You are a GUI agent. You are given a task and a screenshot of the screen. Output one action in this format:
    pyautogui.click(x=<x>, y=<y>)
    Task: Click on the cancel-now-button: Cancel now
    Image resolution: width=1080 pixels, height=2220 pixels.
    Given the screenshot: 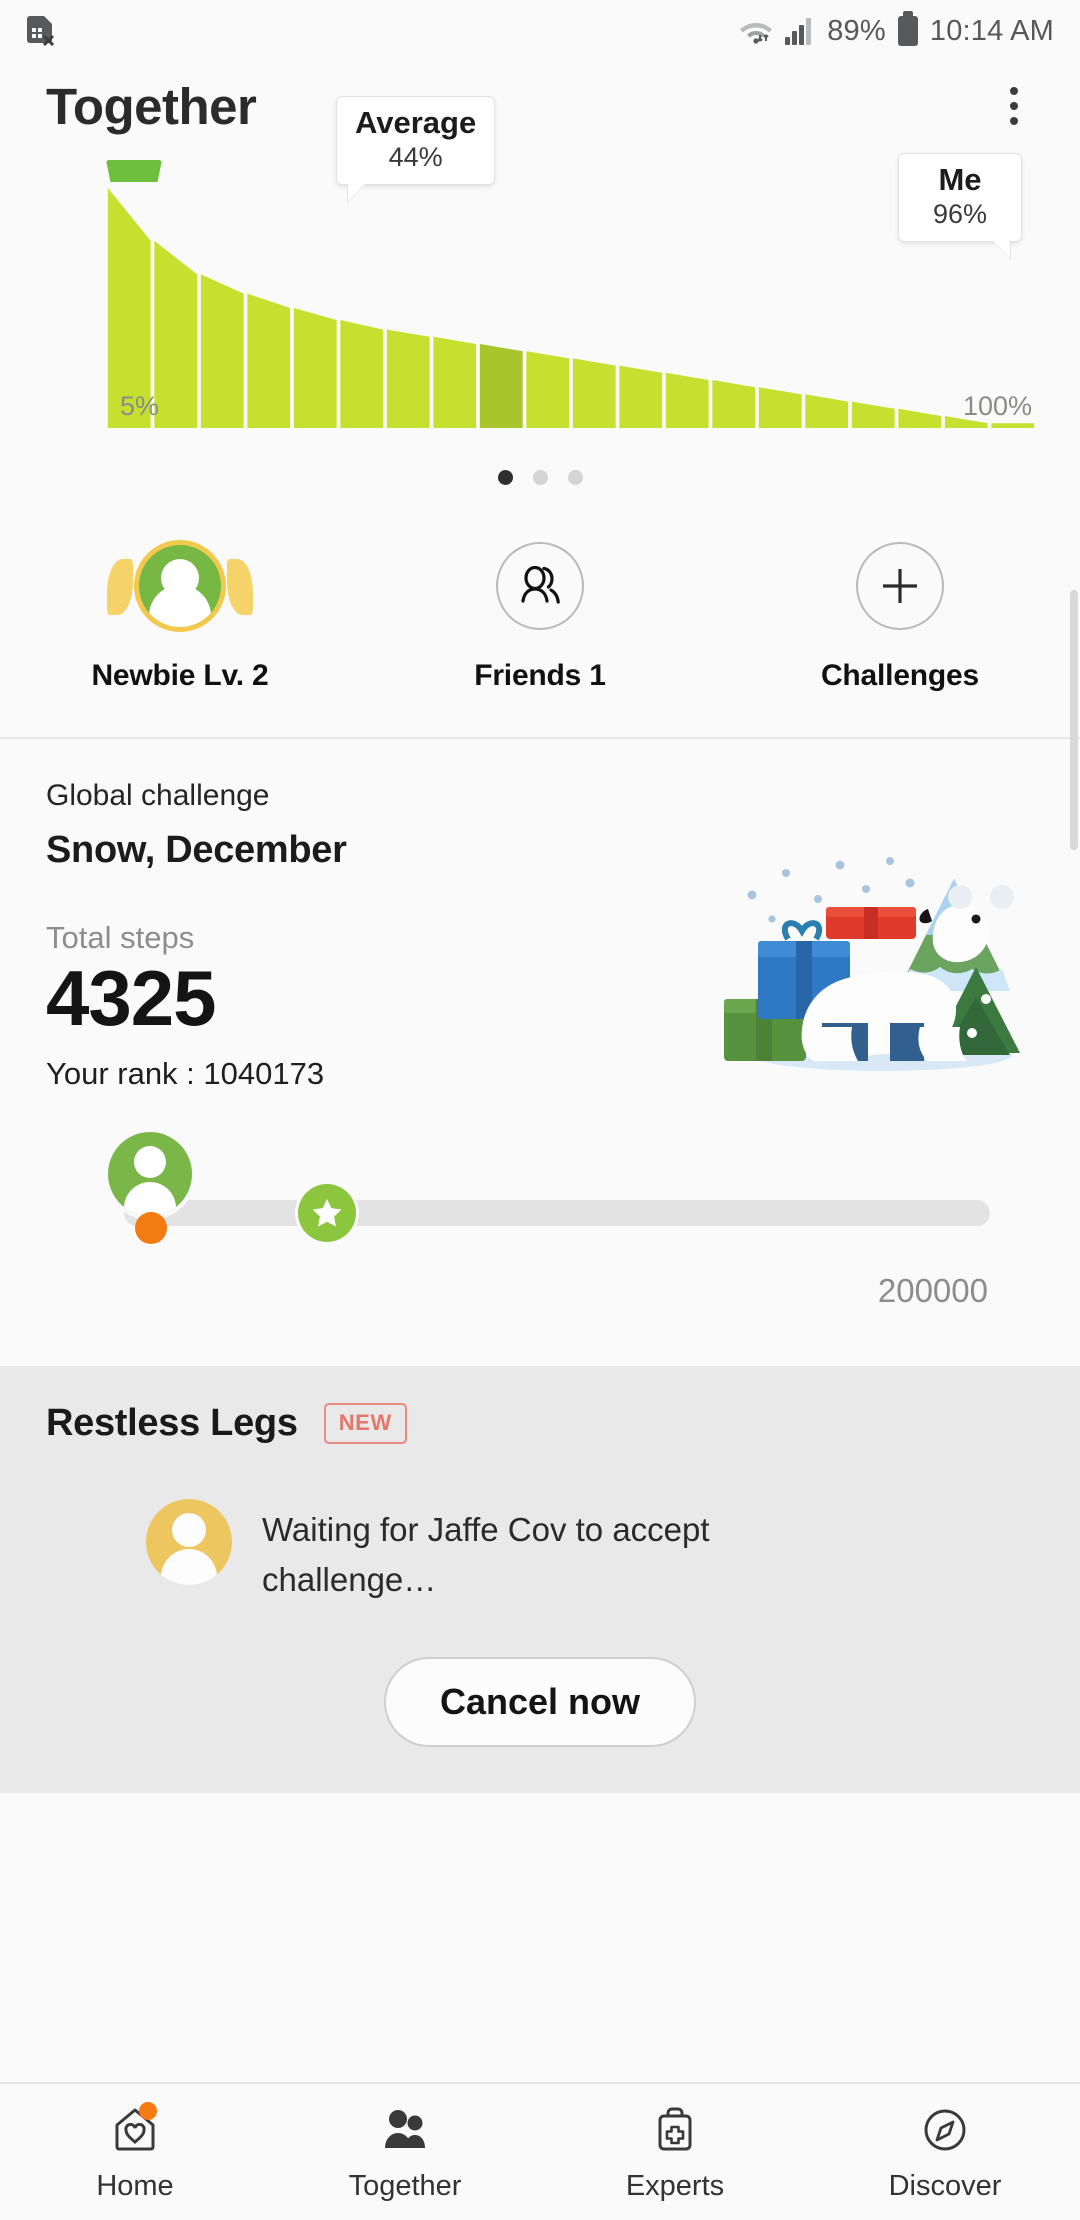 What is the action you would take?
    pyautogui.click(x=540, y=1702)
    